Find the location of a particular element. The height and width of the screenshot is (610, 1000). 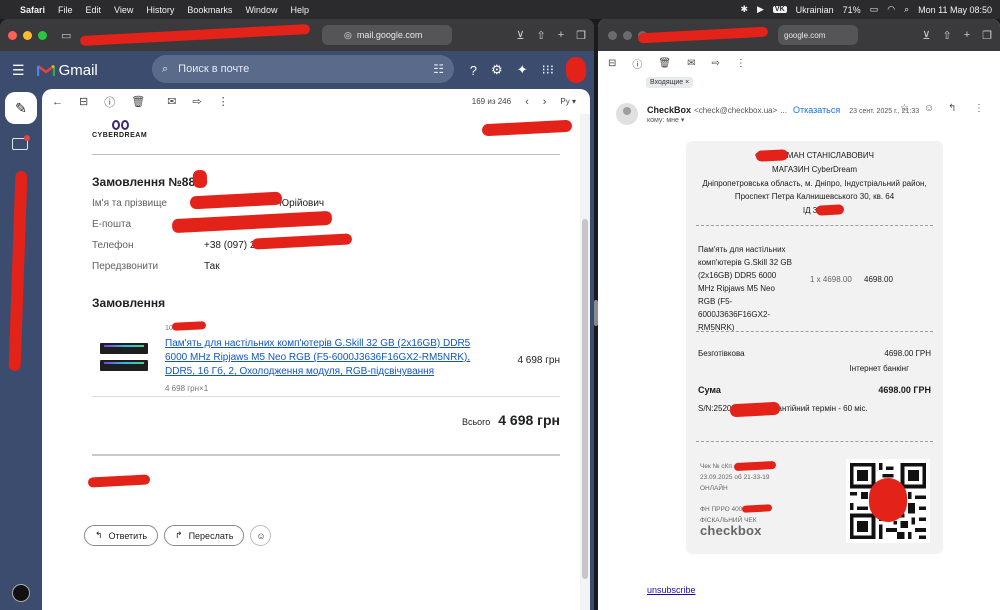

zoom-window-button is located at coordinates (42, 35).